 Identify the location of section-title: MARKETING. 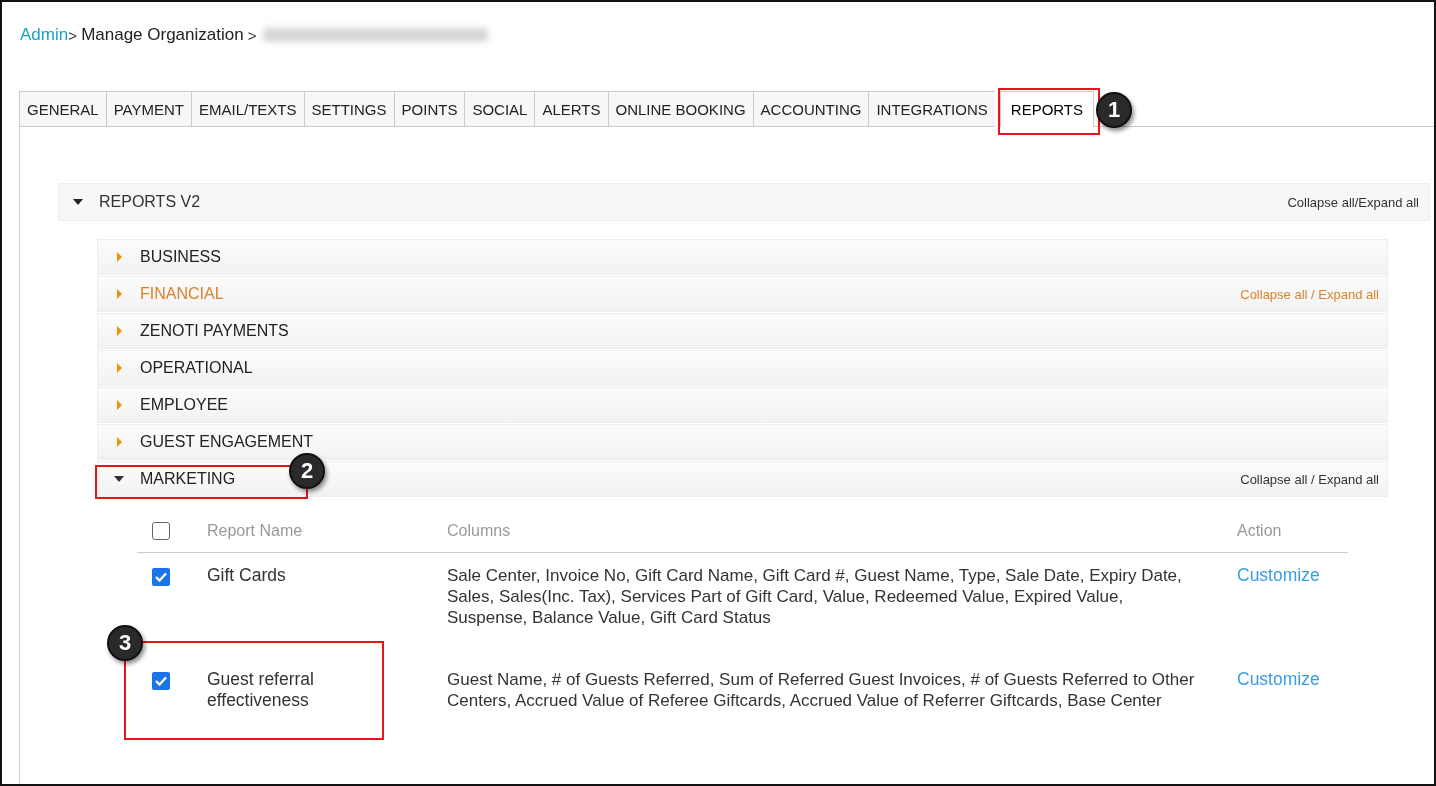
(188, 479).